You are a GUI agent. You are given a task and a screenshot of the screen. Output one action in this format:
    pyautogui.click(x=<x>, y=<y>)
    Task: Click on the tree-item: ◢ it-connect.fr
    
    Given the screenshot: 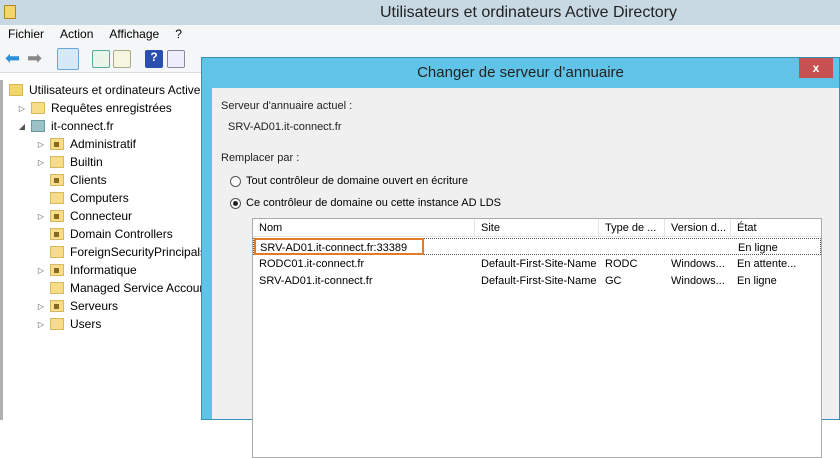 What is the action you would take?
    pyautogui.click(x=65, y=126)
    